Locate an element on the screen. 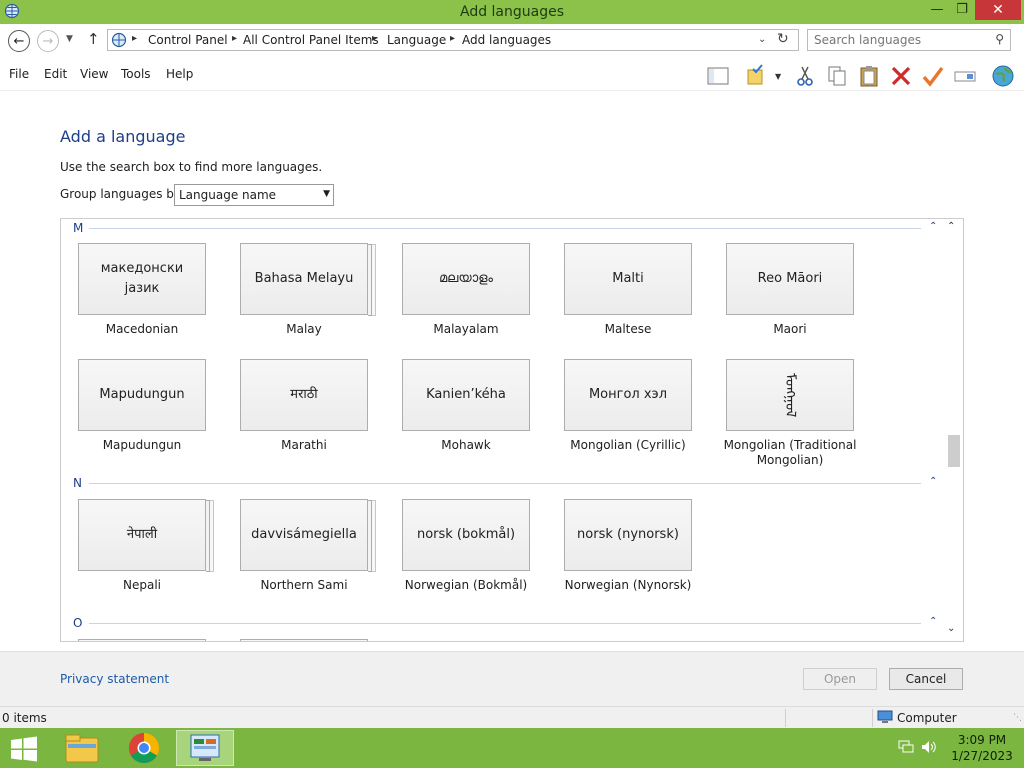 The width and height of the screenshot is (1024, 769). language-tile-mongolian-cyrillic: Монгол хэл is located at coordinates (628, 395).